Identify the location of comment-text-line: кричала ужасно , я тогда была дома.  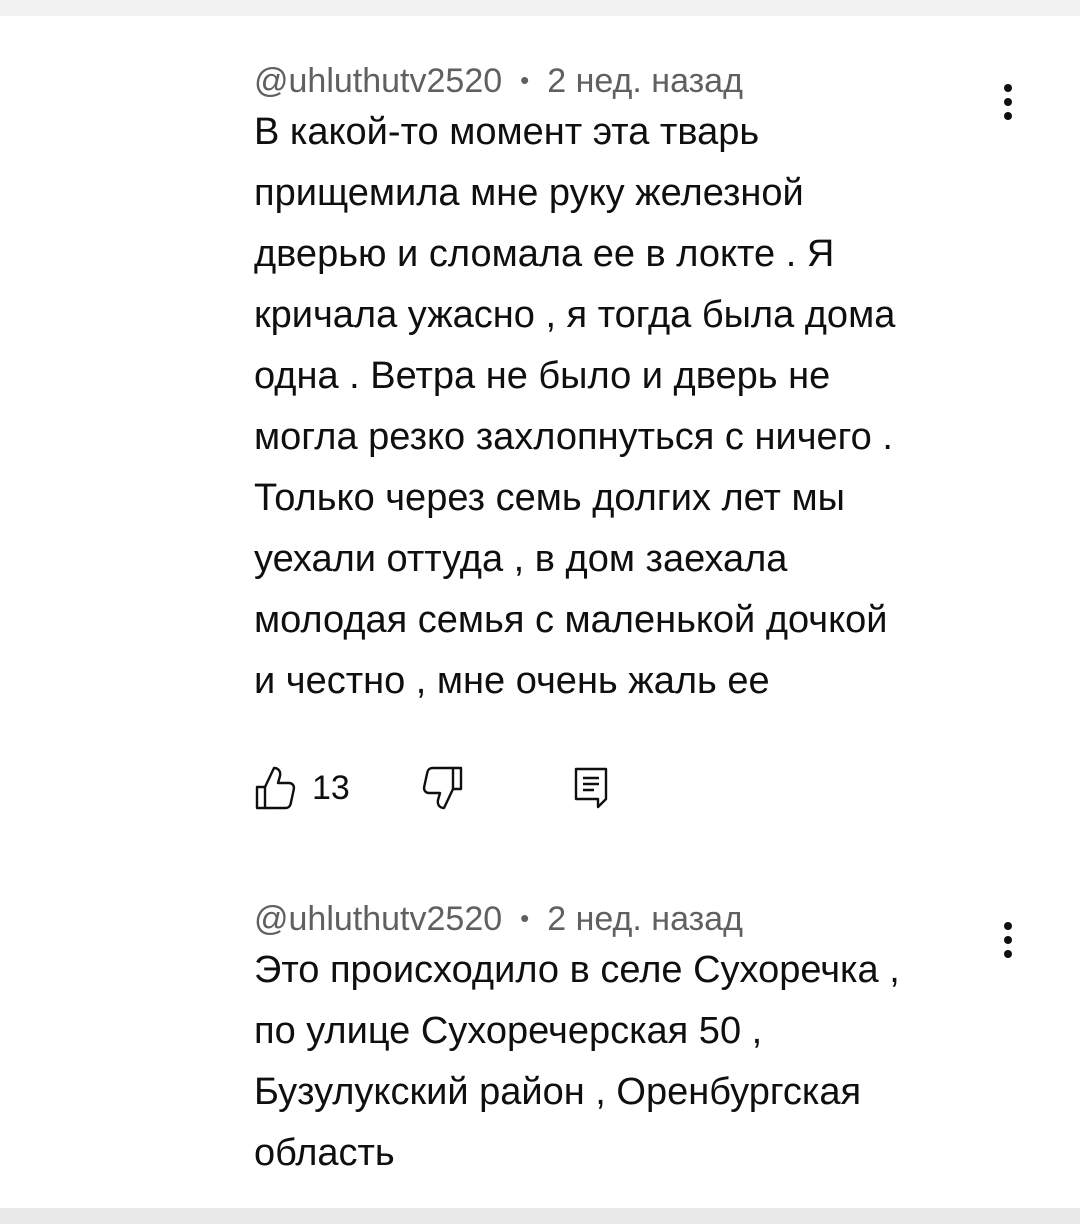
(575, 315).